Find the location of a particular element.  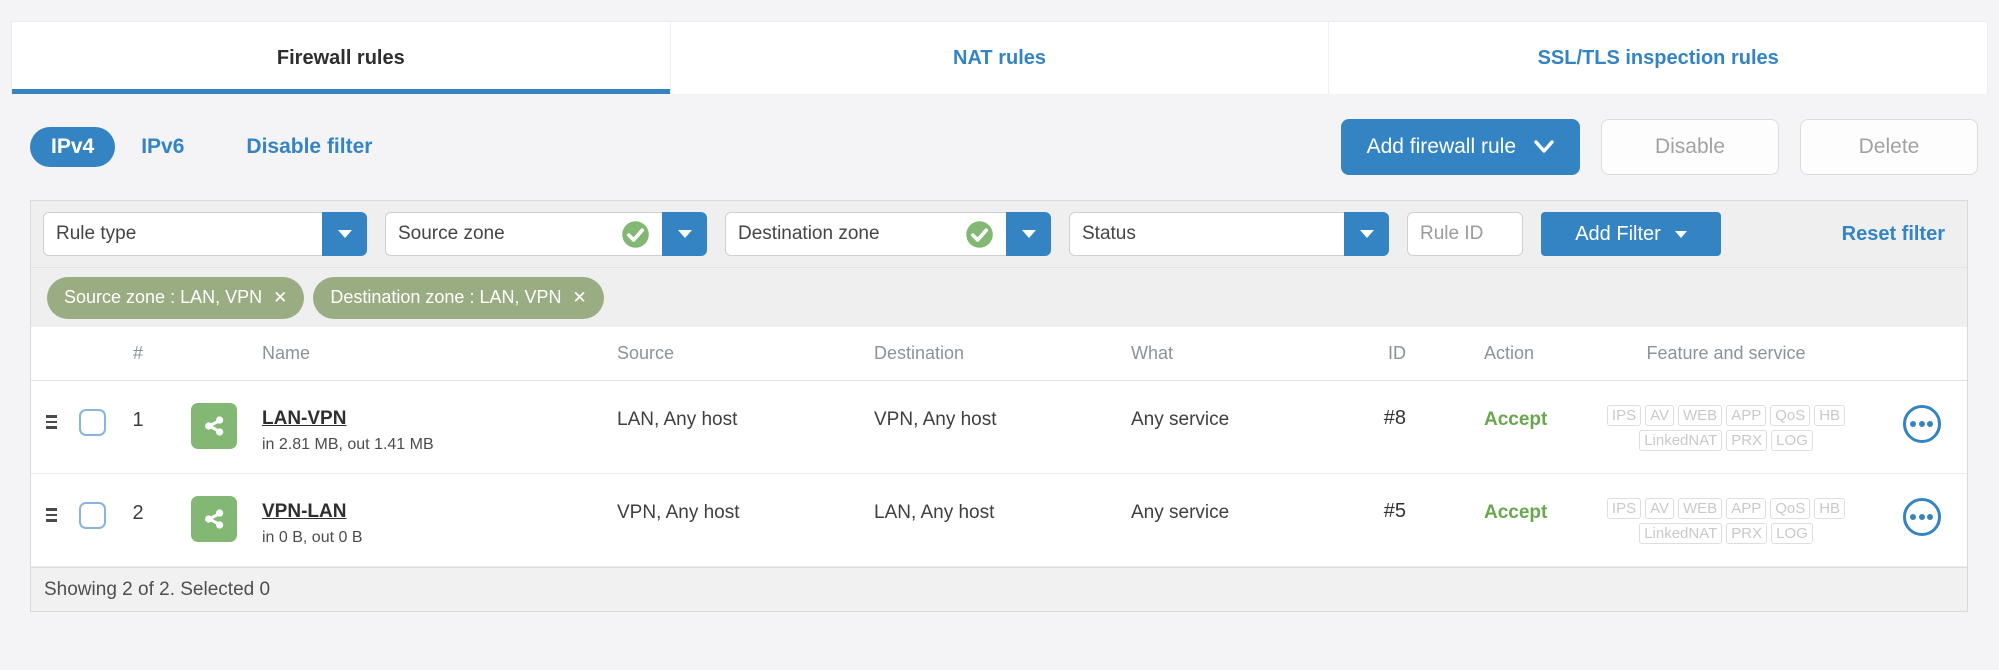

source-zone-dropdown-button is located at coordinates (684, 234).